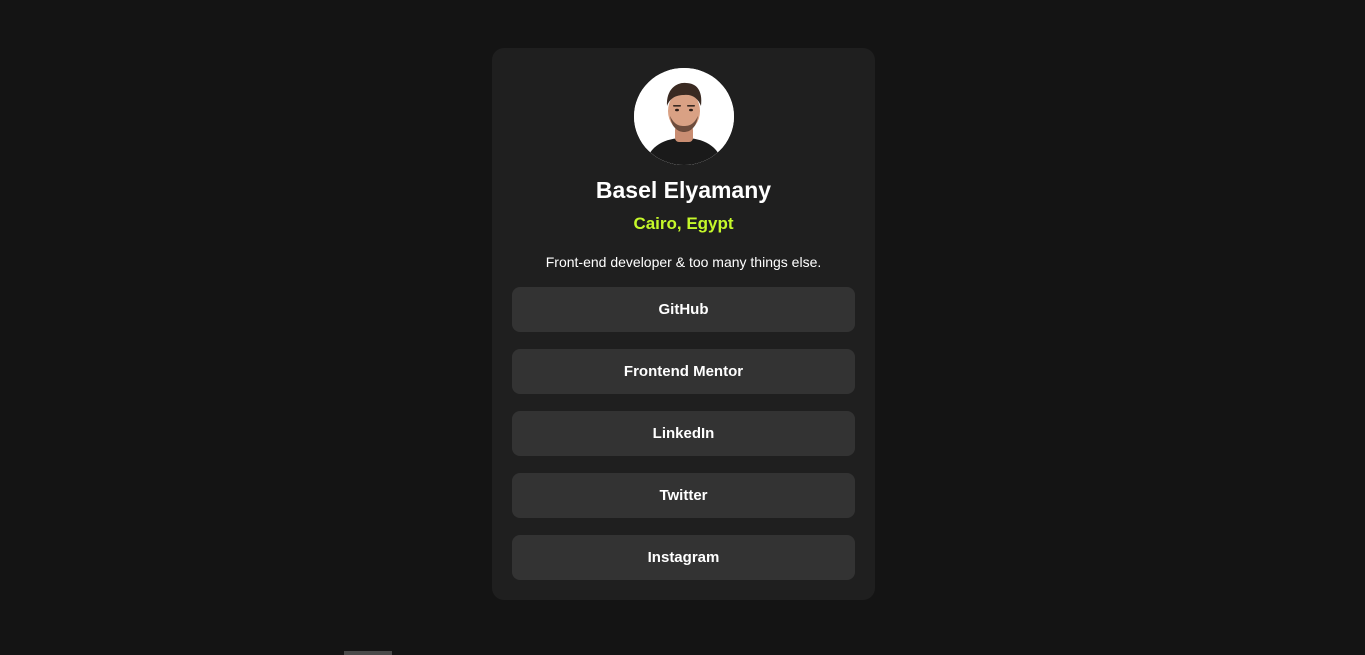  What do you see at coordinates (683, 495) in the screenshot?
I see `twitter-link-button: Twitter` at bounding box center [683, 495].